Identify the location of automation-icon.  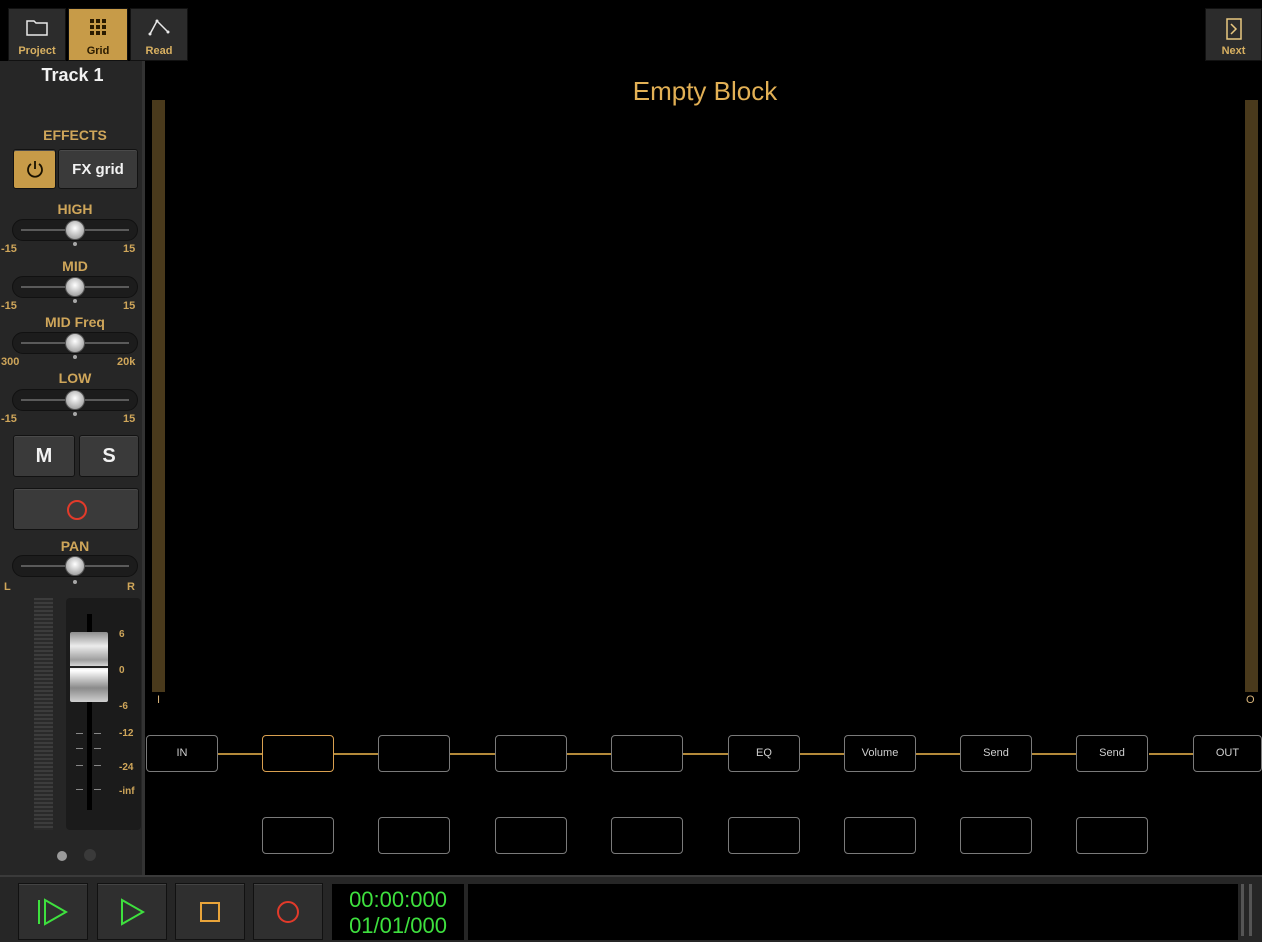
(159, 27).